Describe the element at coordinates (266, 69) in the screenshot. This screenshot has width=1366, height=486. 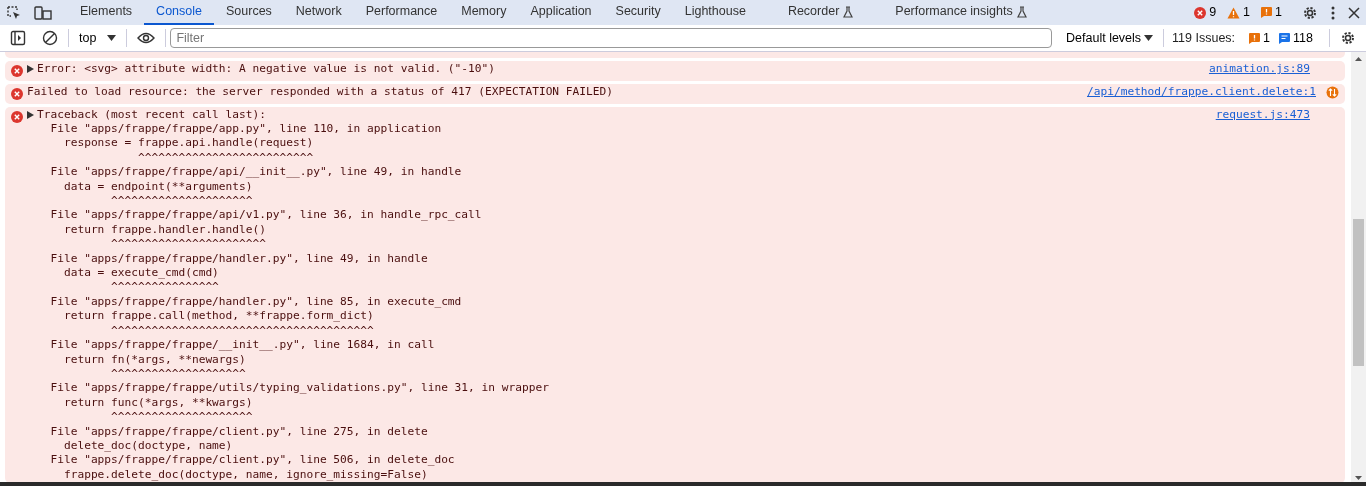
I see `message-text: Error: <svg> attribute width: A negative value is not valid. ("-10")` at that location.